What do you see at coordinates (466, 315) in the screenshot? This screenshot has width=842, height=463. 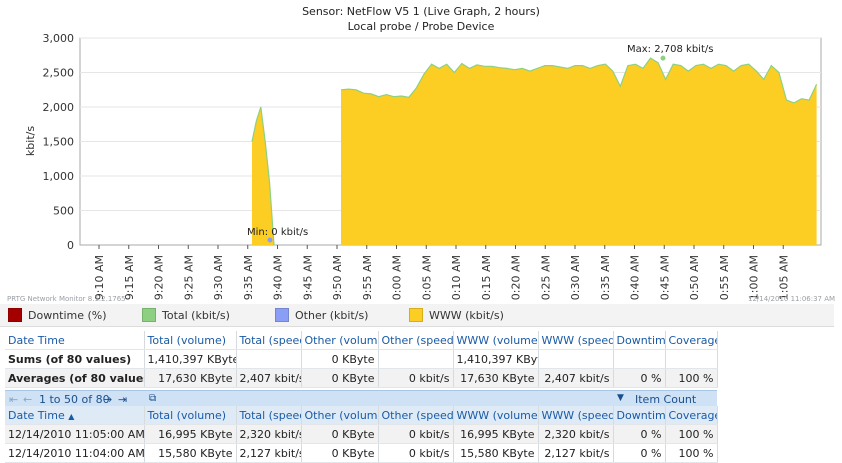 I see `legend-label-www: WWW (kbit/s)` at bounding box center [466, 315].